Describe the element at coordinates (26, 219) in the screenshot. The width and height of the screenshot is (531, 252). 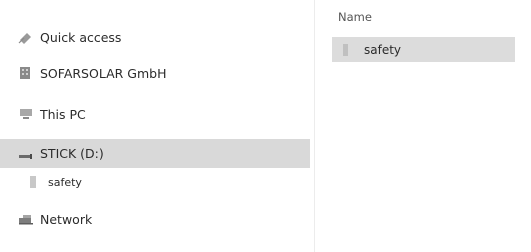
I see `network-icon` at that location.